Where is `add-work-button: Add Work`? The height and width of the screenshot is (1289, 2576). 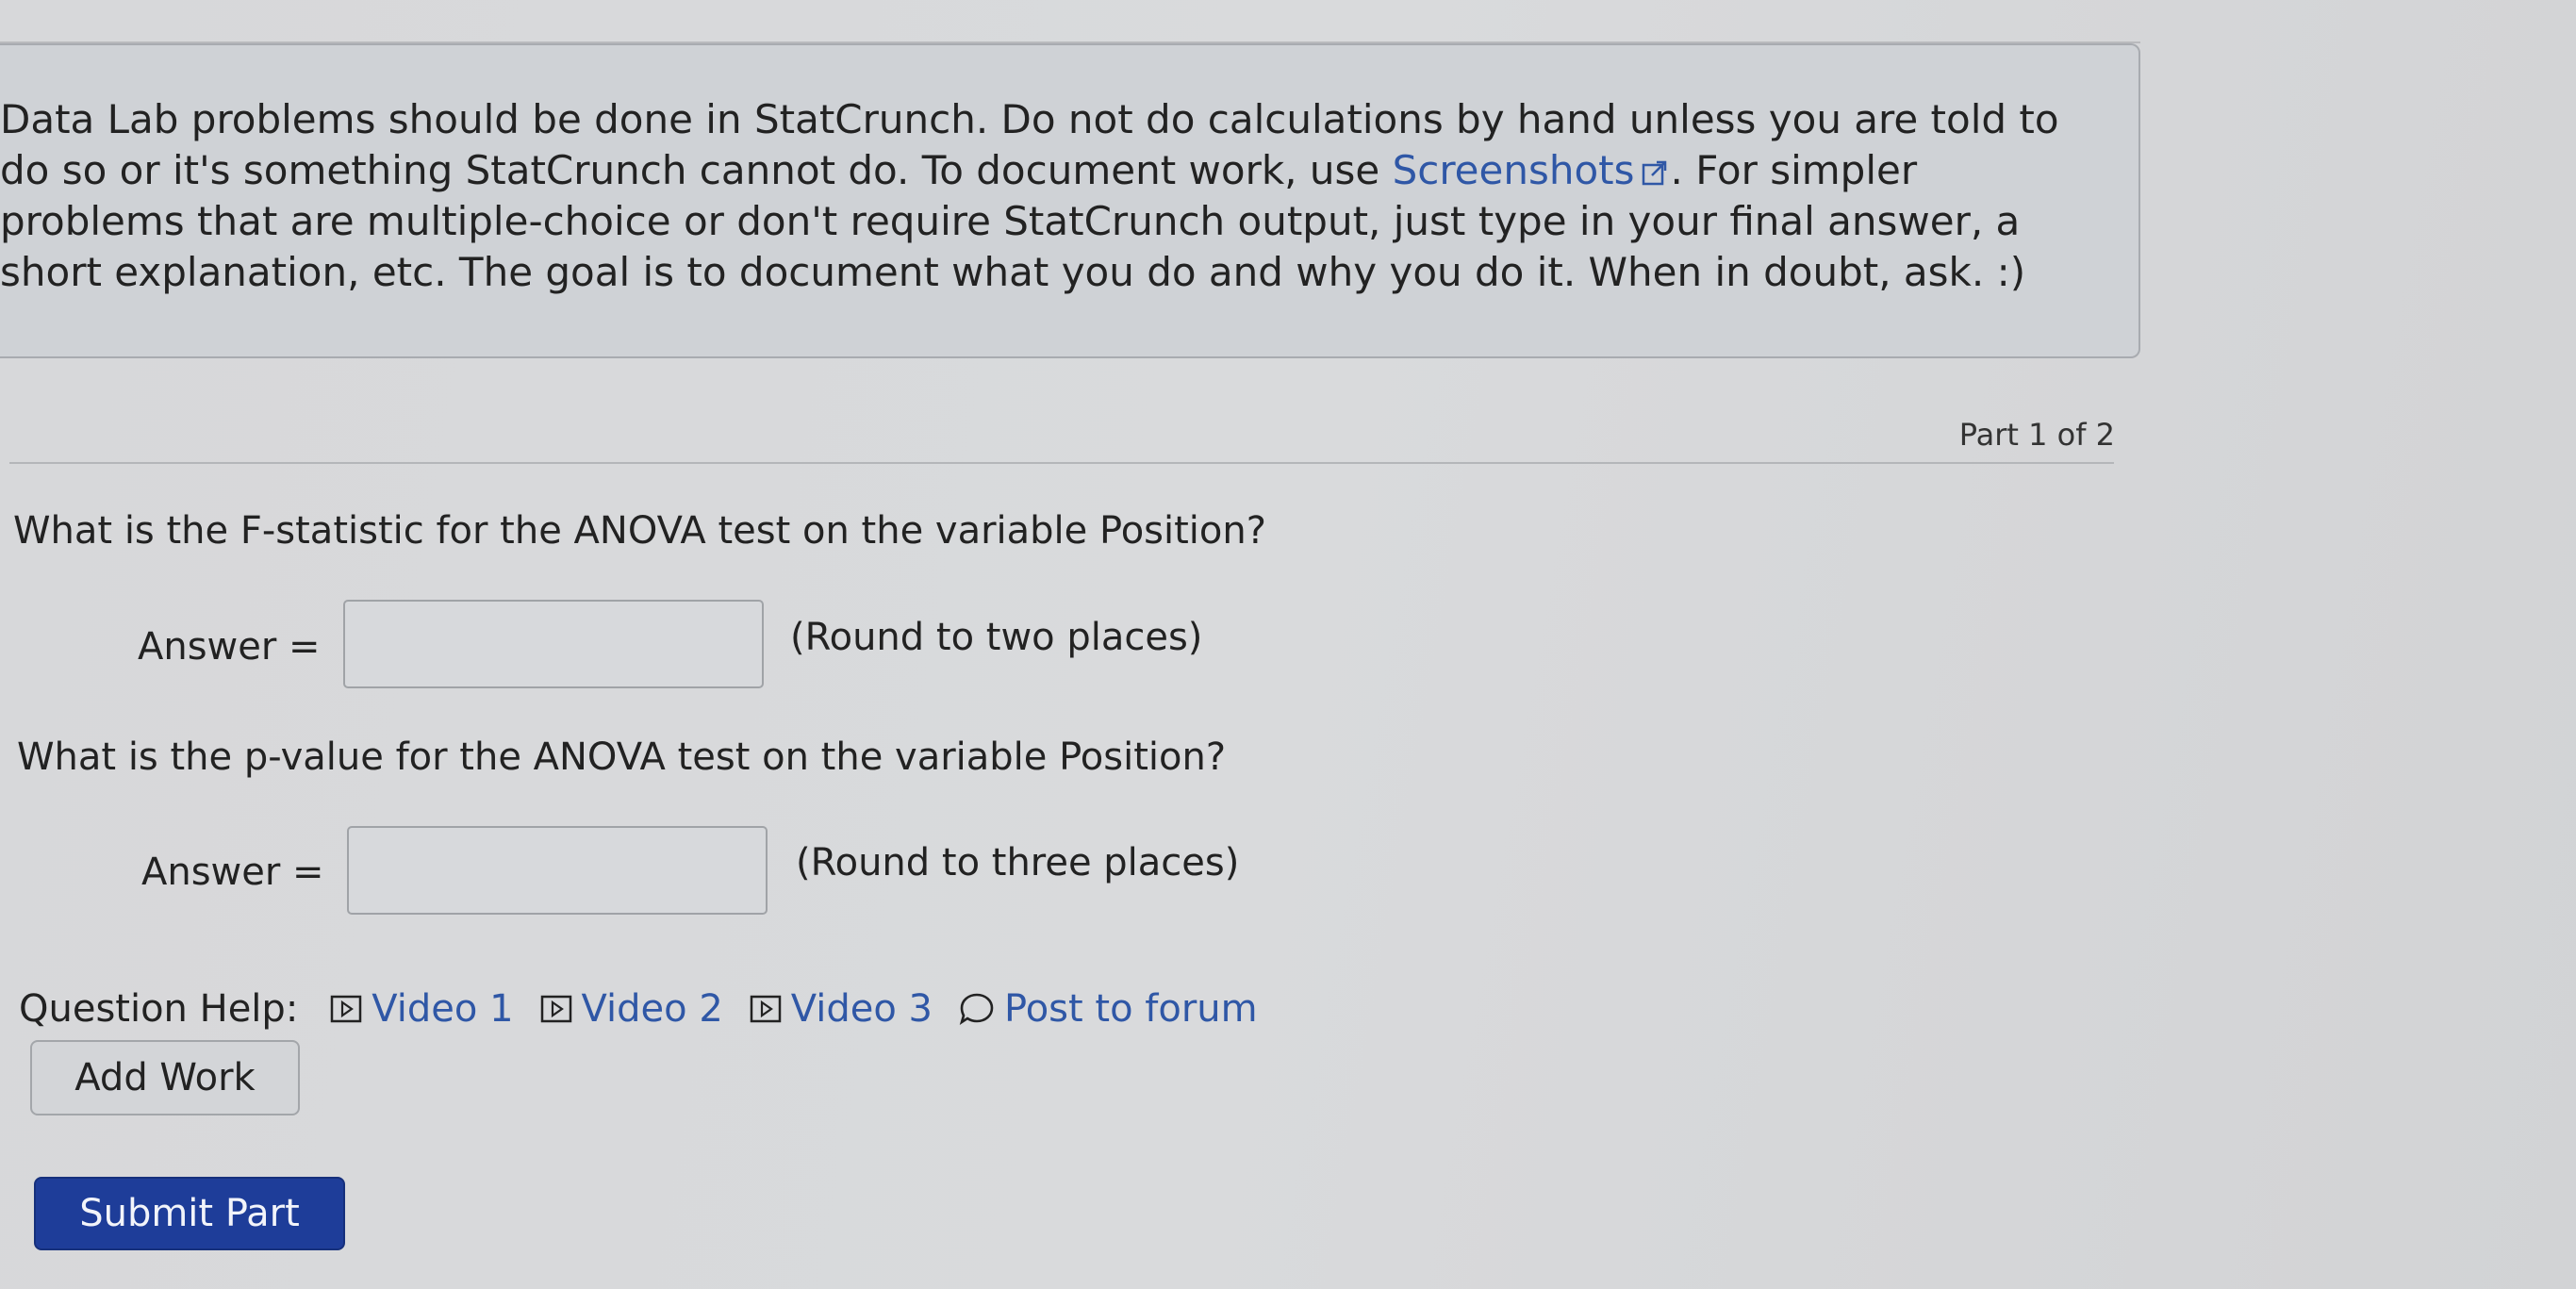 add-work-button: Add Work is located at coordinates (165, 1077).